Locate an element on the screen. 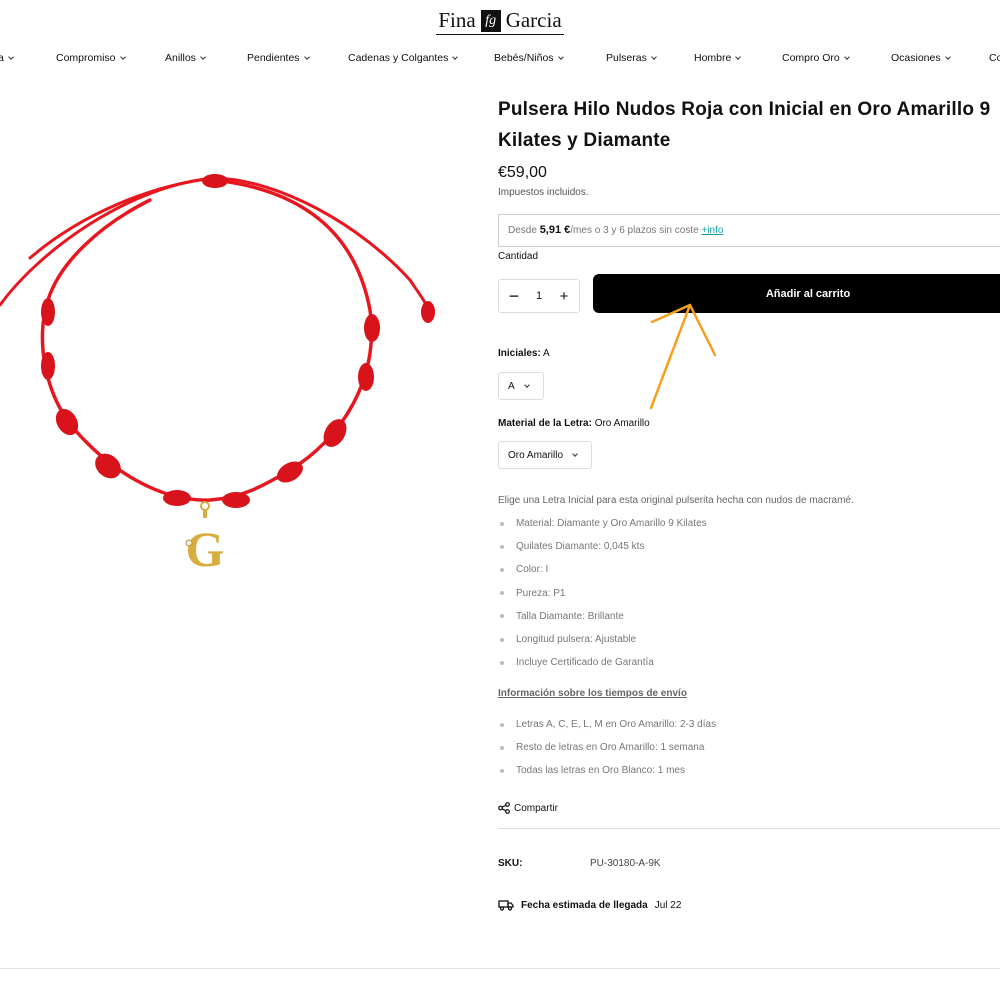 This screenshot has width=1000, height=1000. site-logo: Fina fg Garcia is located at coordinates (500, 21).